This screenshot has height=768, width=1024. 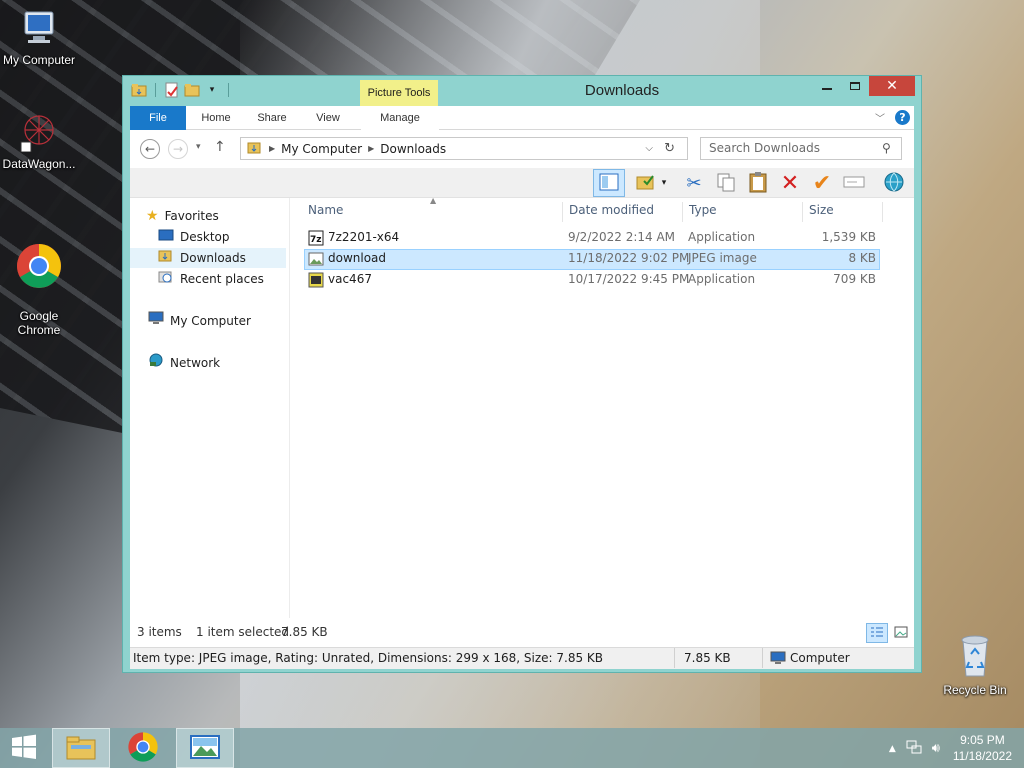 I want to click on taskbar-file-explorer, so click(x=81, y=748).